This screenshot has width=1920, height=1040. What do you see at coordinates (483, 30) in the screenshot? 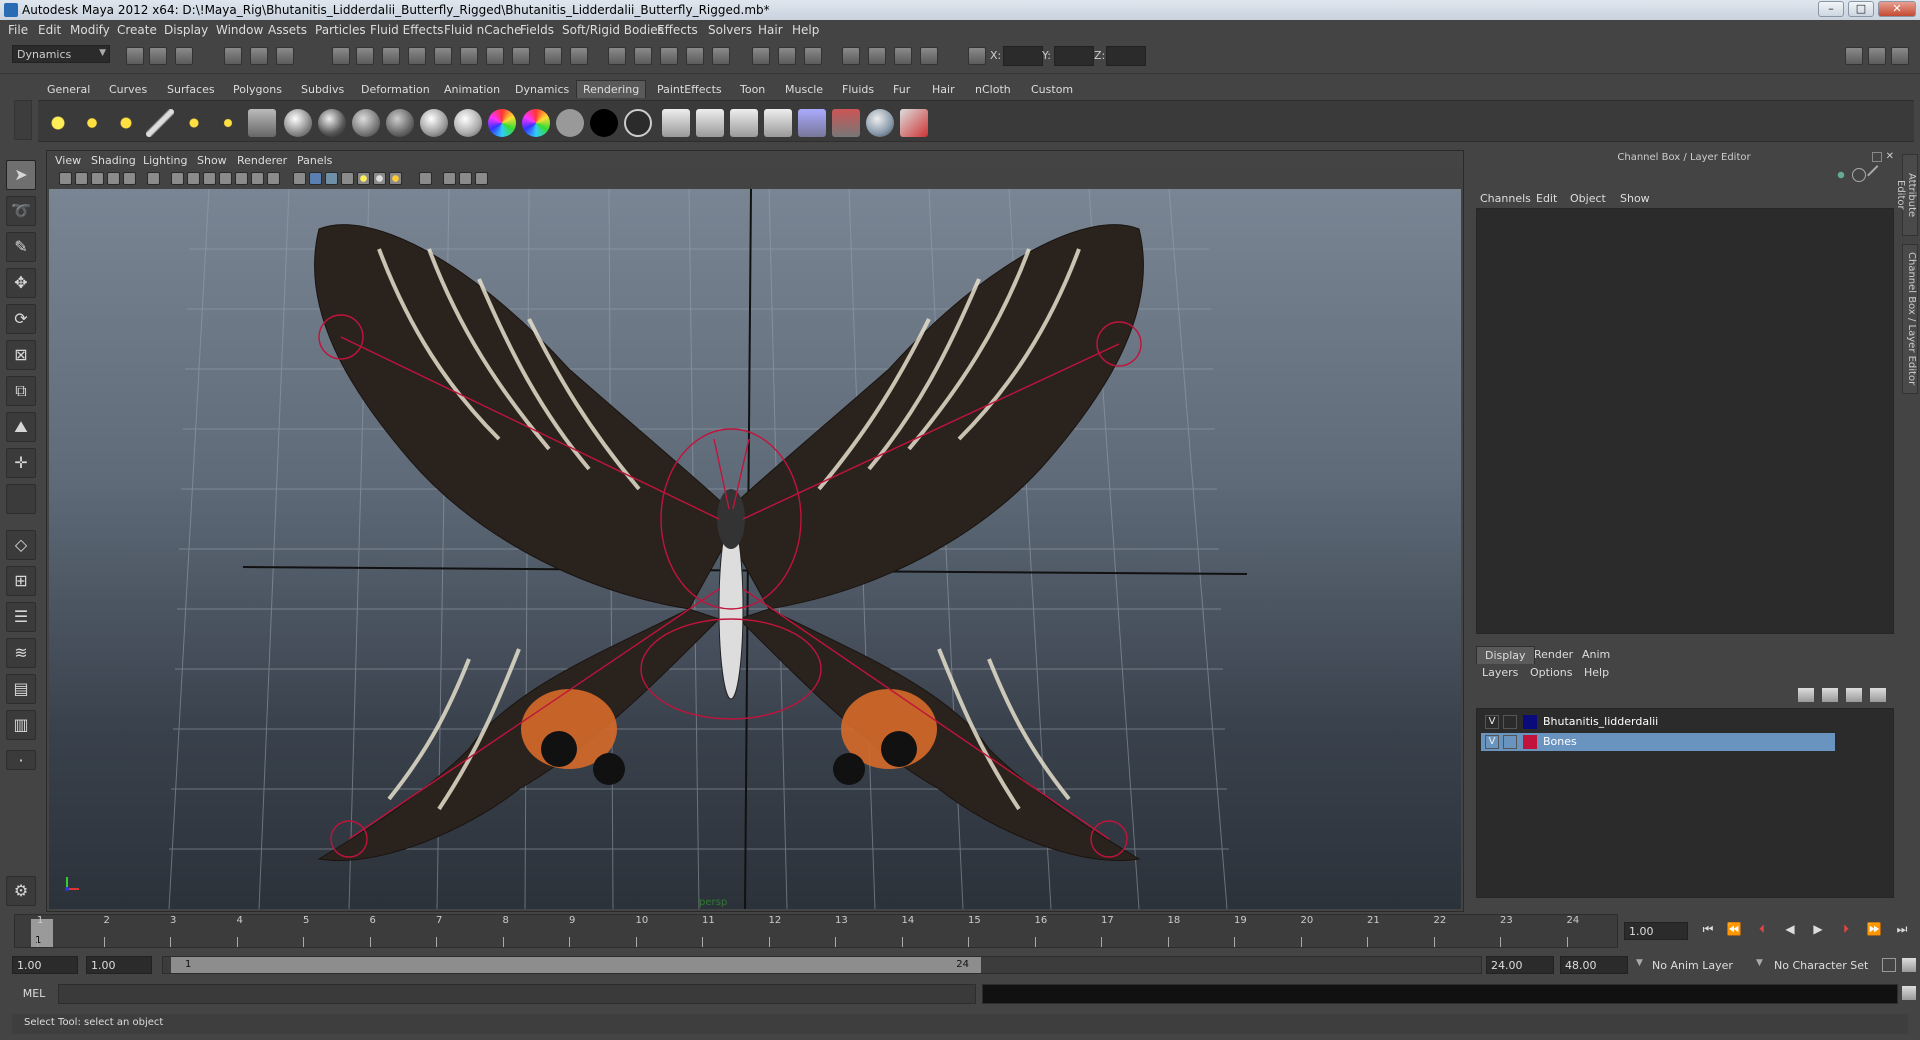
I see `menu-fluid-ncache: Fluid nCache` at bounding box center [483, 30].